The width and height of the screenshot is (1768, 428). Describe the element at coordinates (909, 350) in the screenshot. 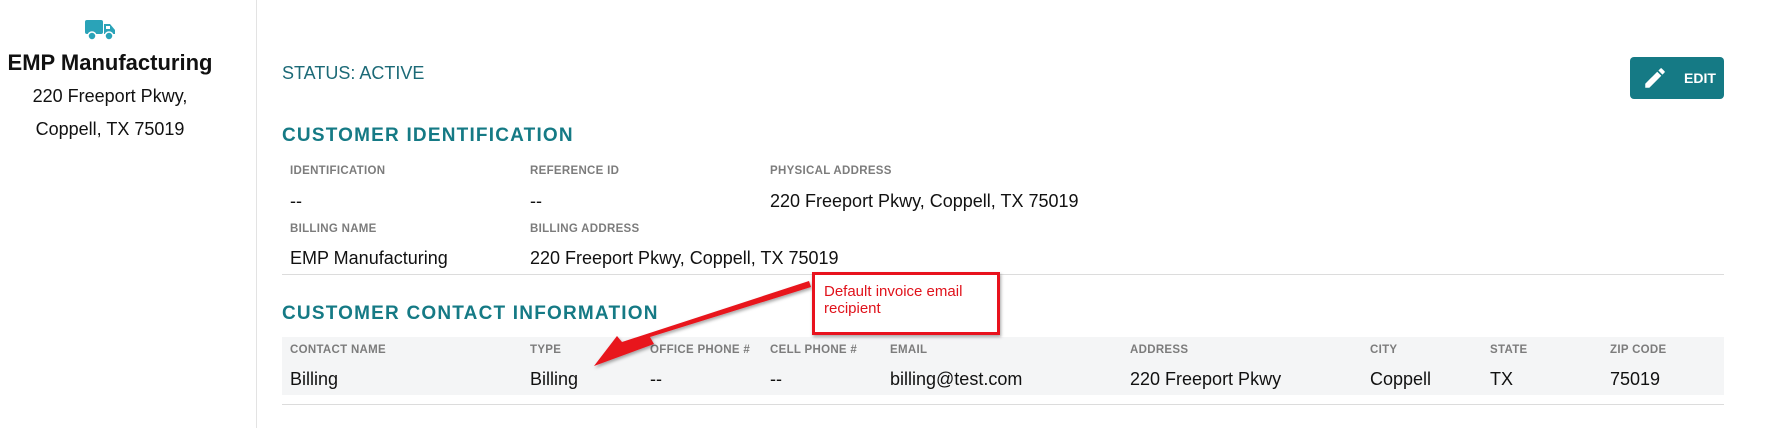

I see `column-header-email: EMAIL` at that location.